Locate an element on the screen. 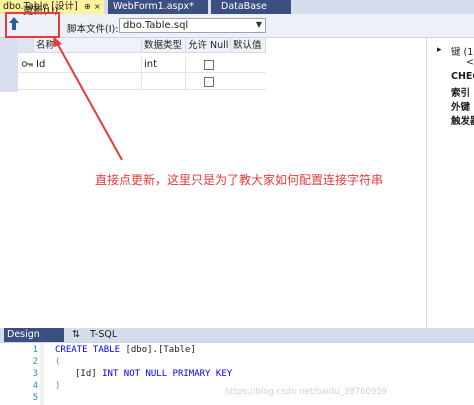  tab-webform1: WebForm1.aspx* is located at coordinates (158, 7).